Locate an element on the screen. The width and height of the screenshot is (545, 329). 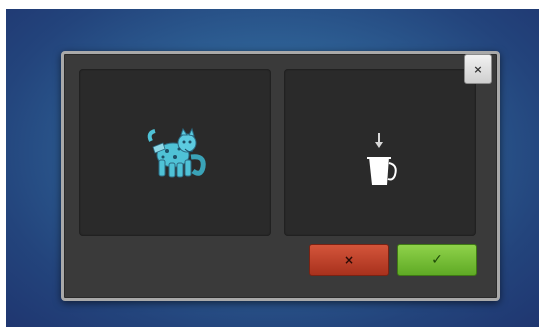
cancel-button: × is located at coordinates (349, 260).